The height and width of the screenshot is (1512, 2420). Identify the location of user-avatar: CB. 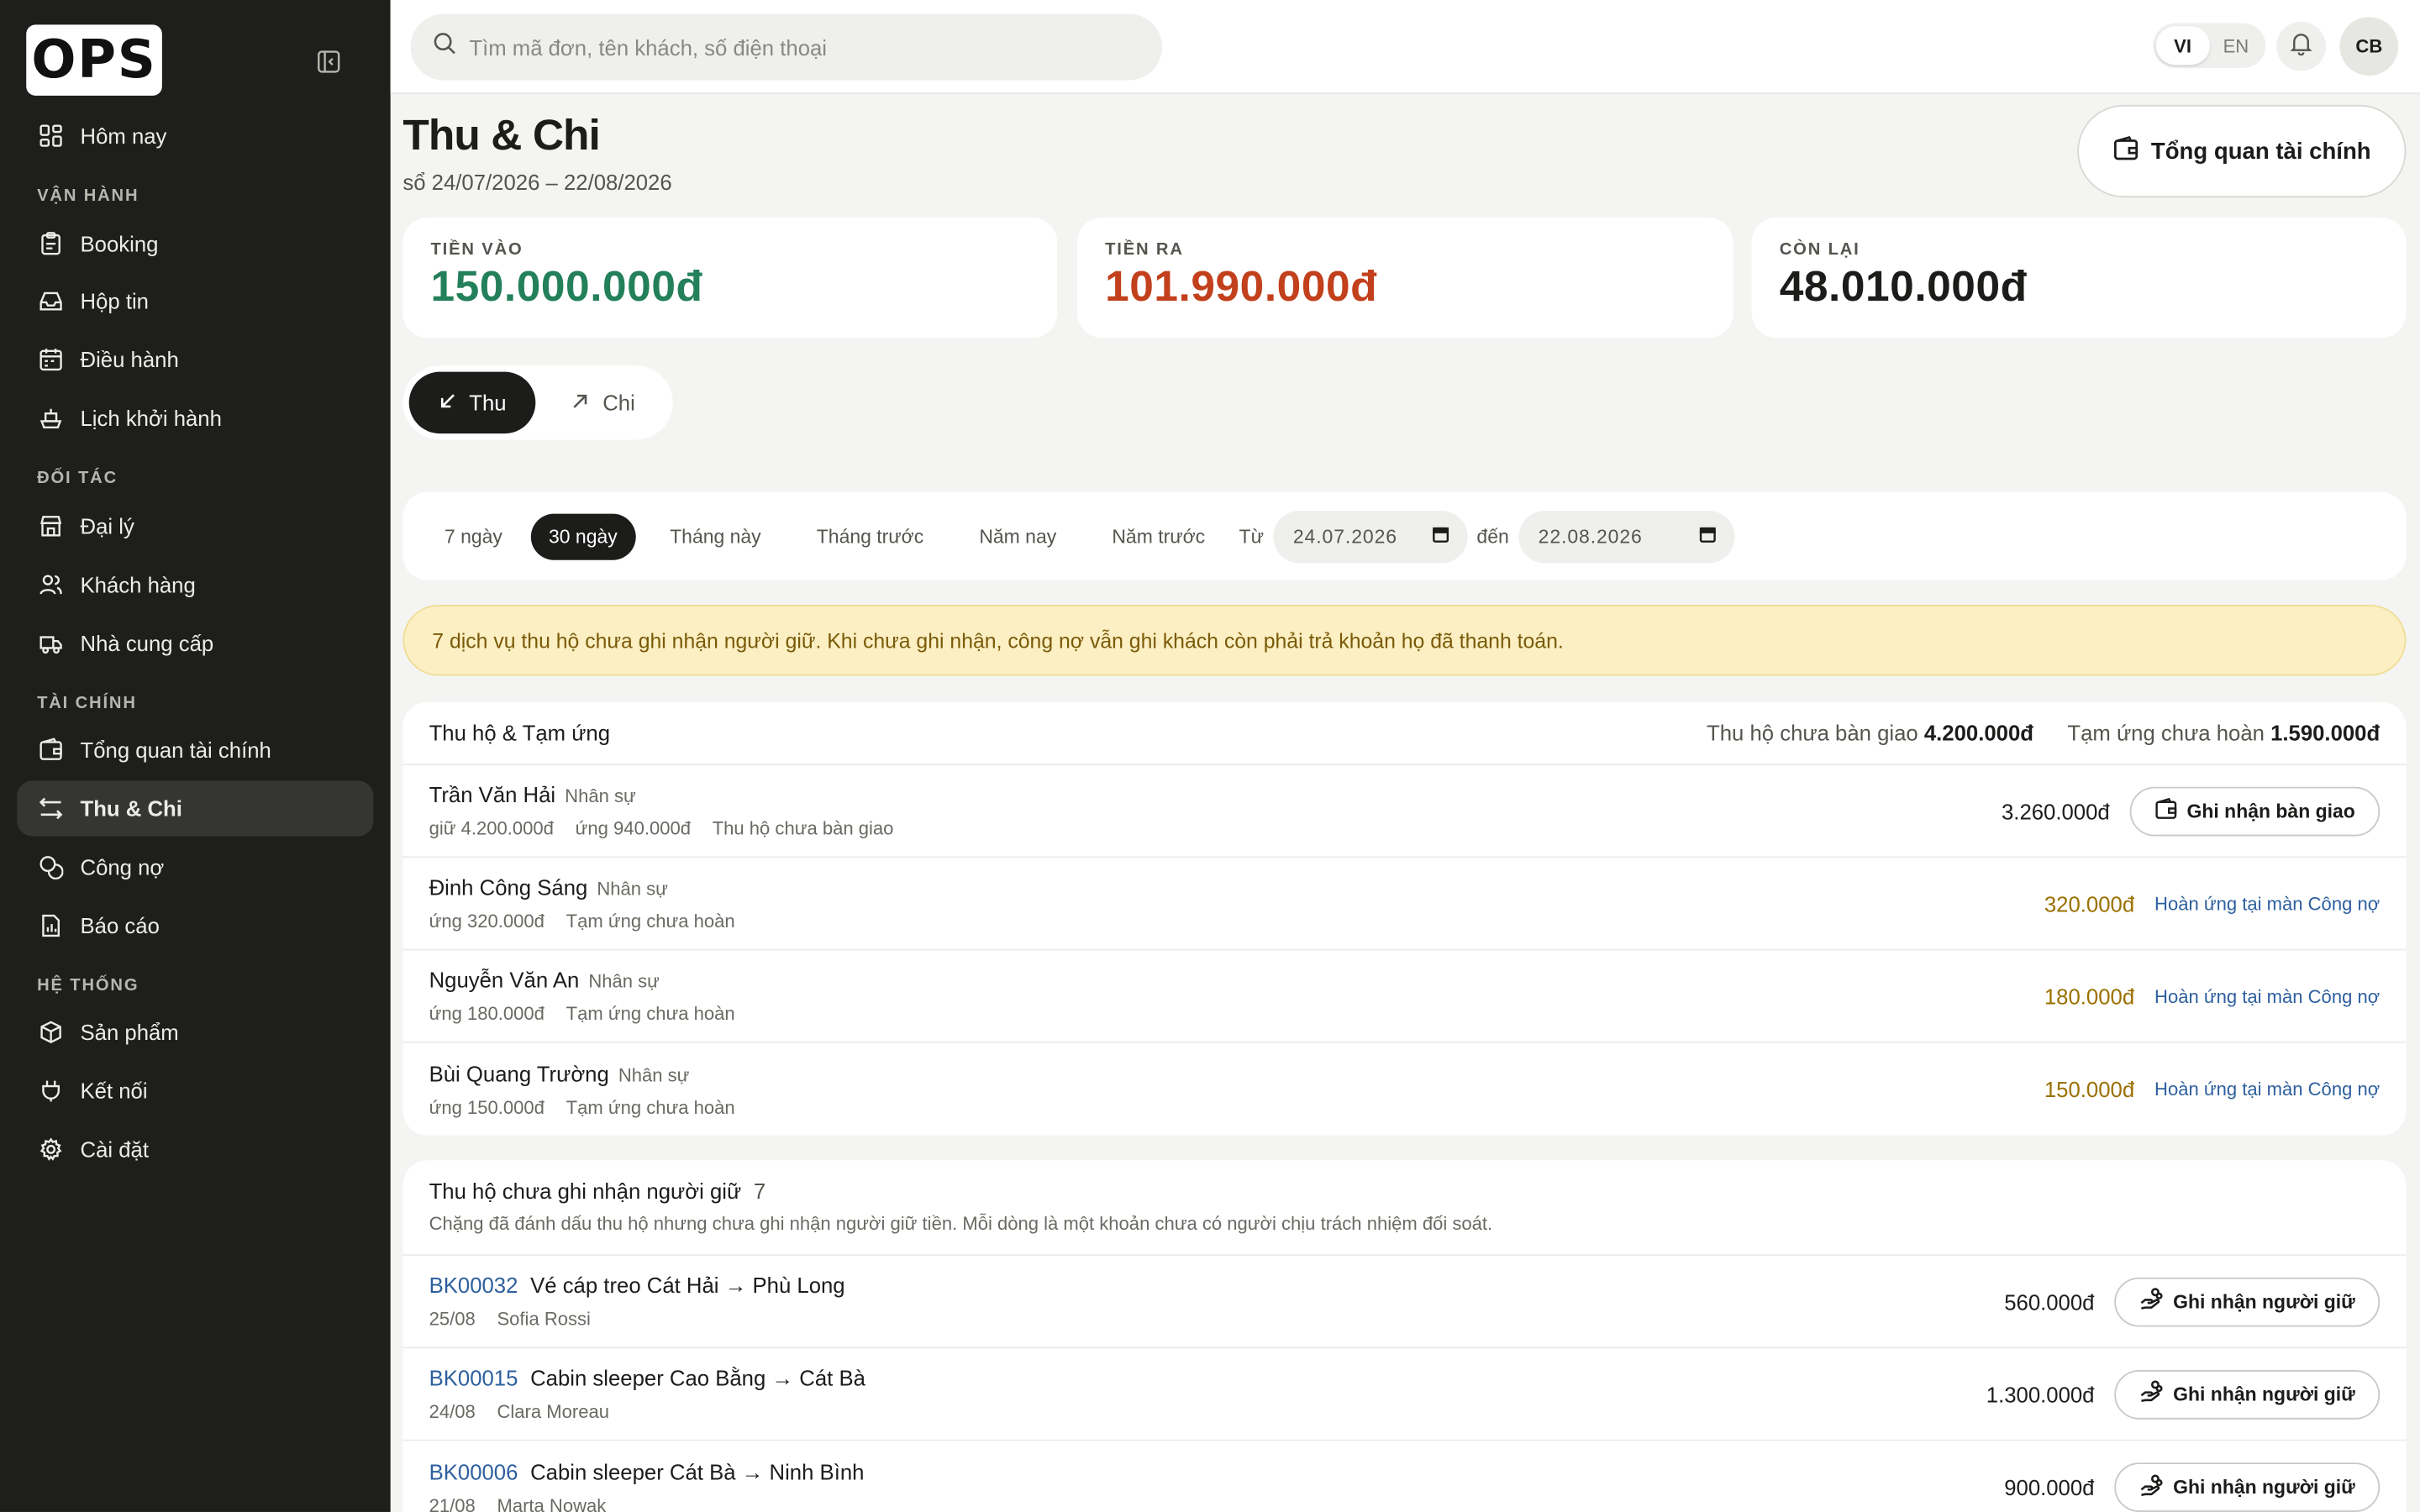
(2369, 46).